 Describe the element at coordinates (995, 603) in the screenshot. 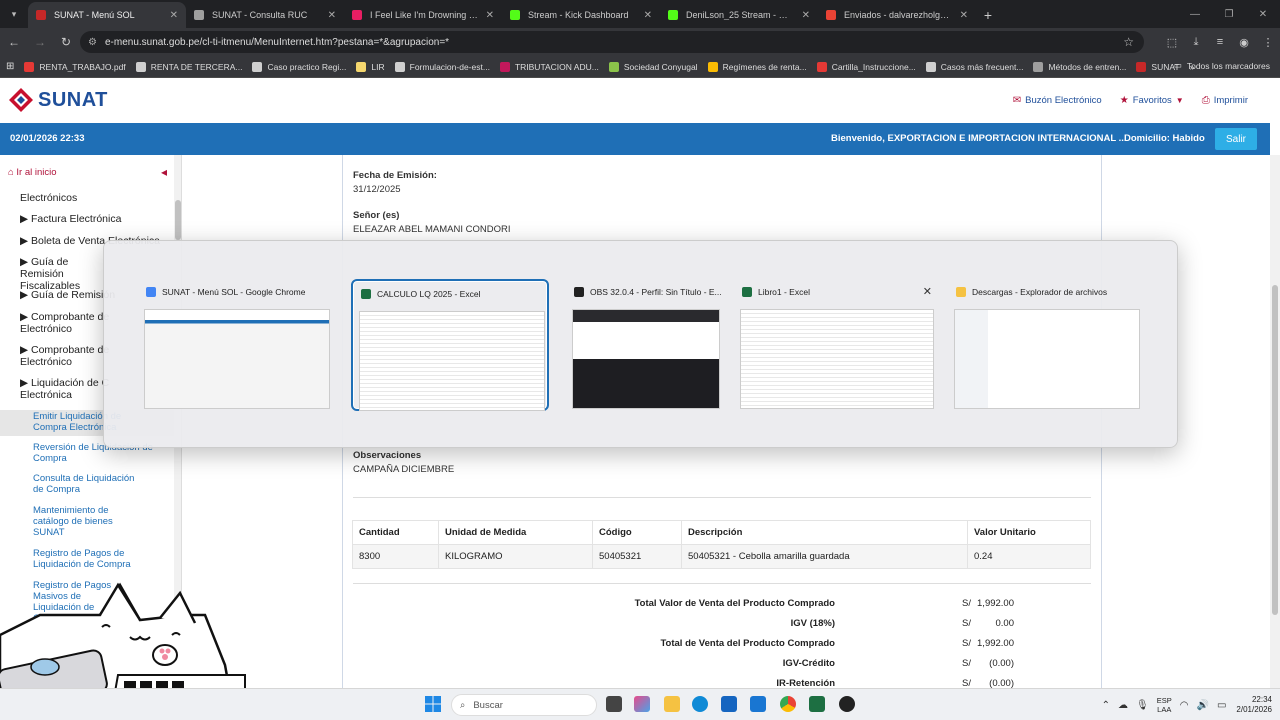

I see `total-amount: 1,992.00` at that location.